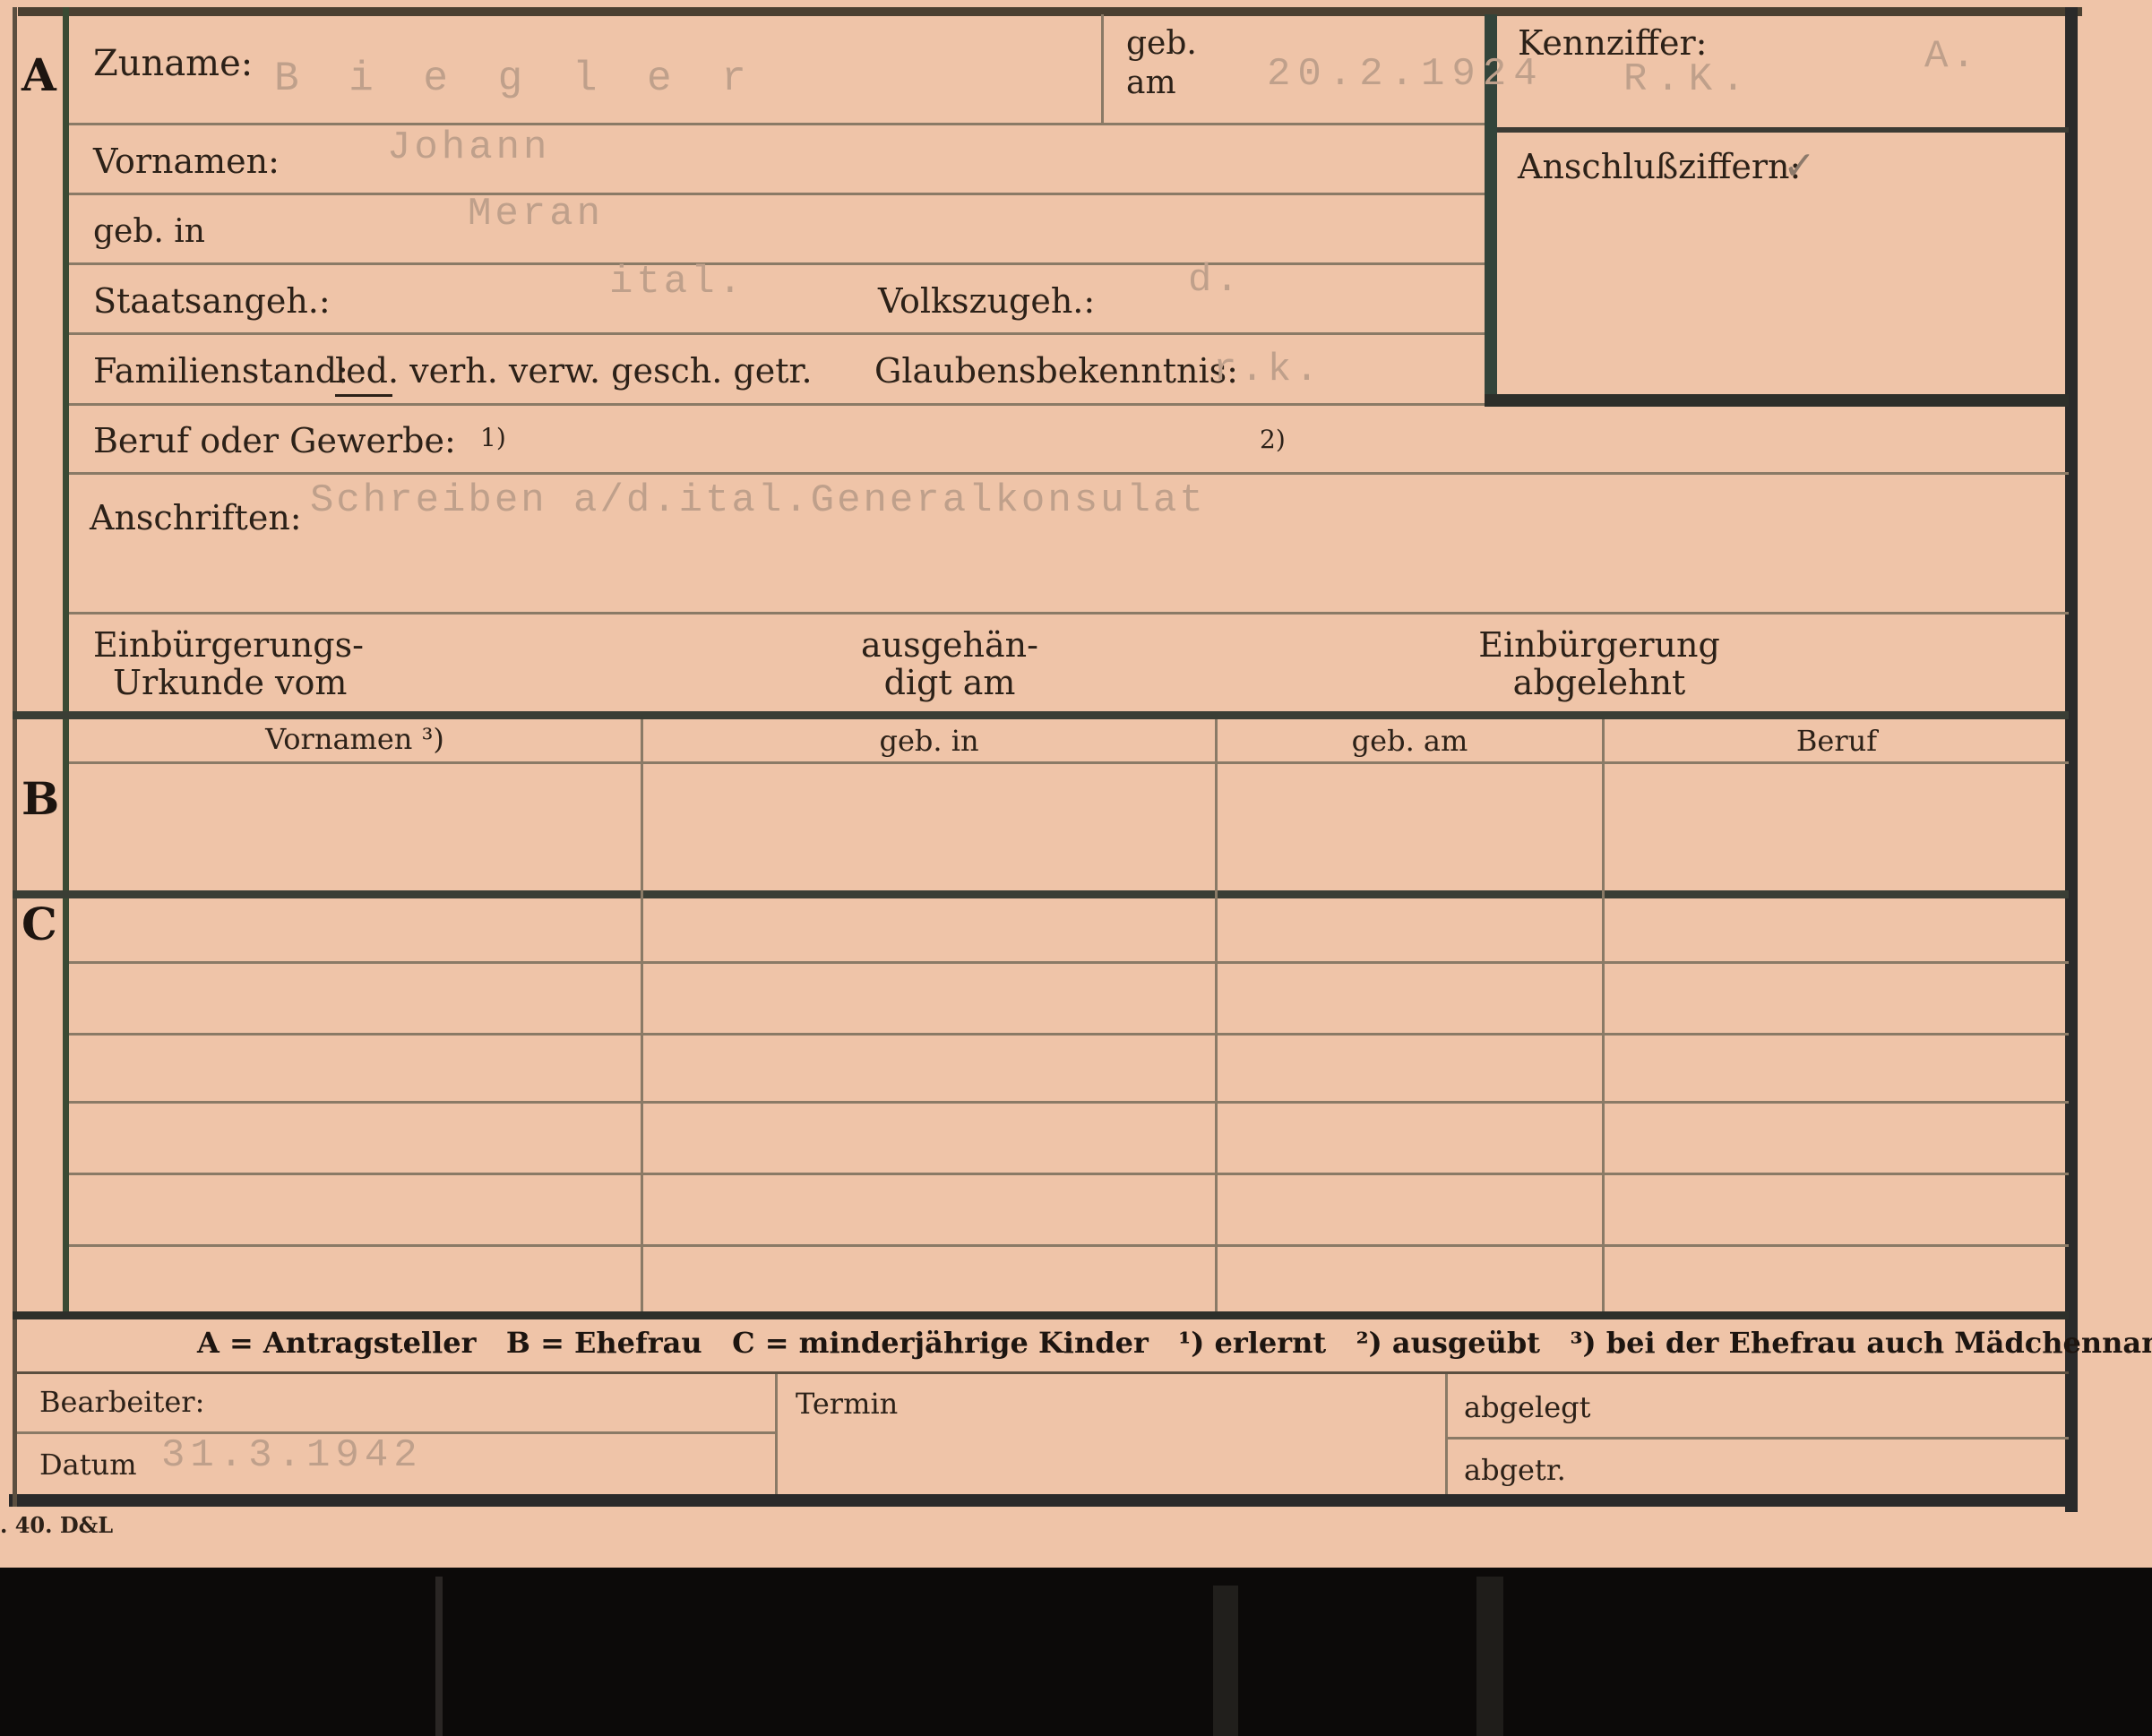 This screenshot has width=2152, height=1736. Describe the element at coordinates (173, 63) in the screenshot. I see `zuname-label: Zuname:` at that location.